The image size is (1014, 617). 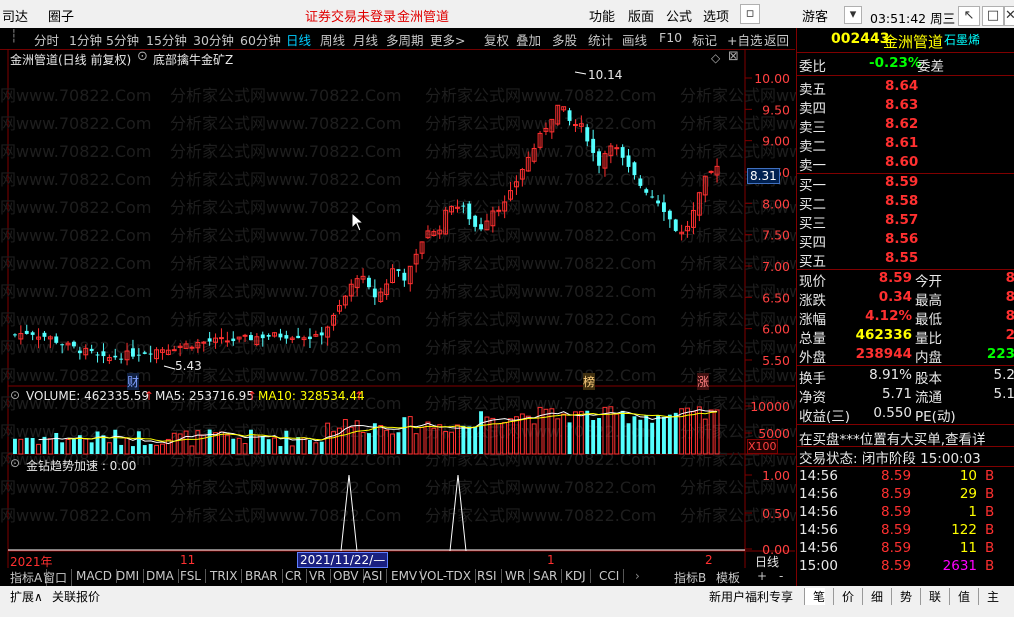 I want to click on indicator-tab: TRIX, so click(x=226, y=576).